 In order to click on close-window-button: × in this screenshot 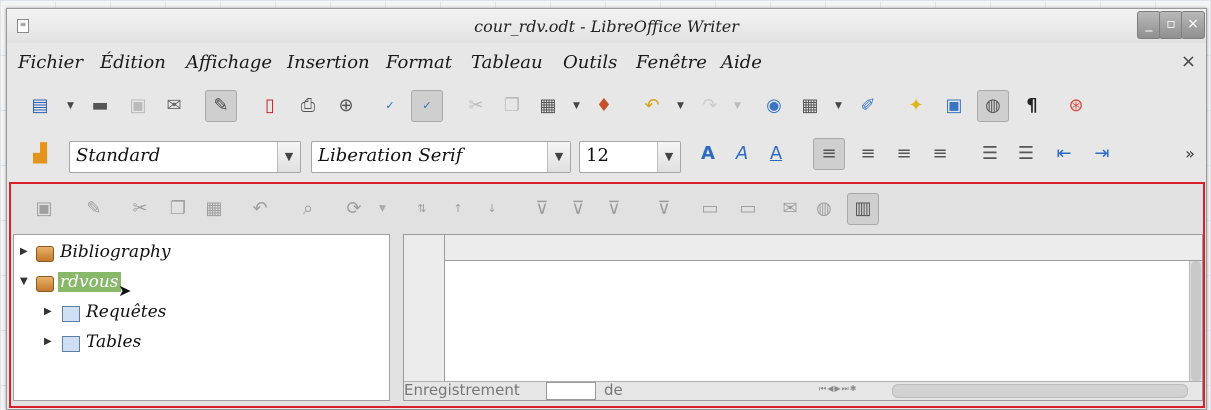, I will do `click(1193, 25)`.